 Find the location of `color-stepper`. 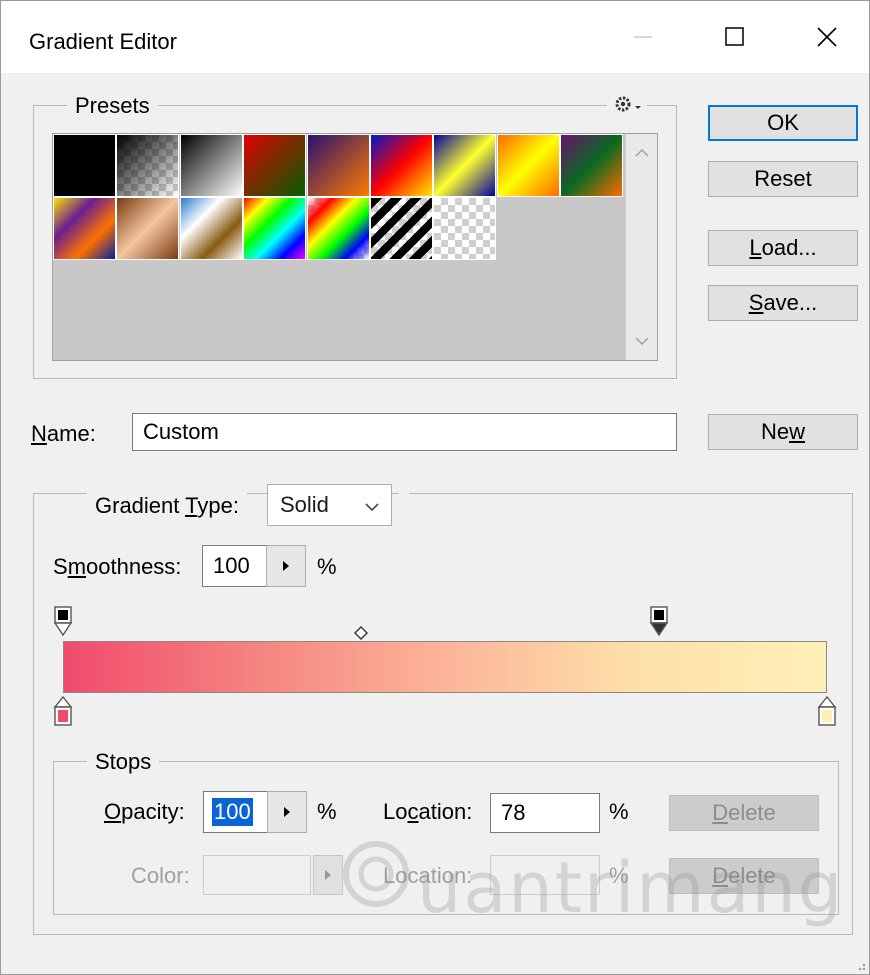

color-stepper is located at coordinates (328, 875).